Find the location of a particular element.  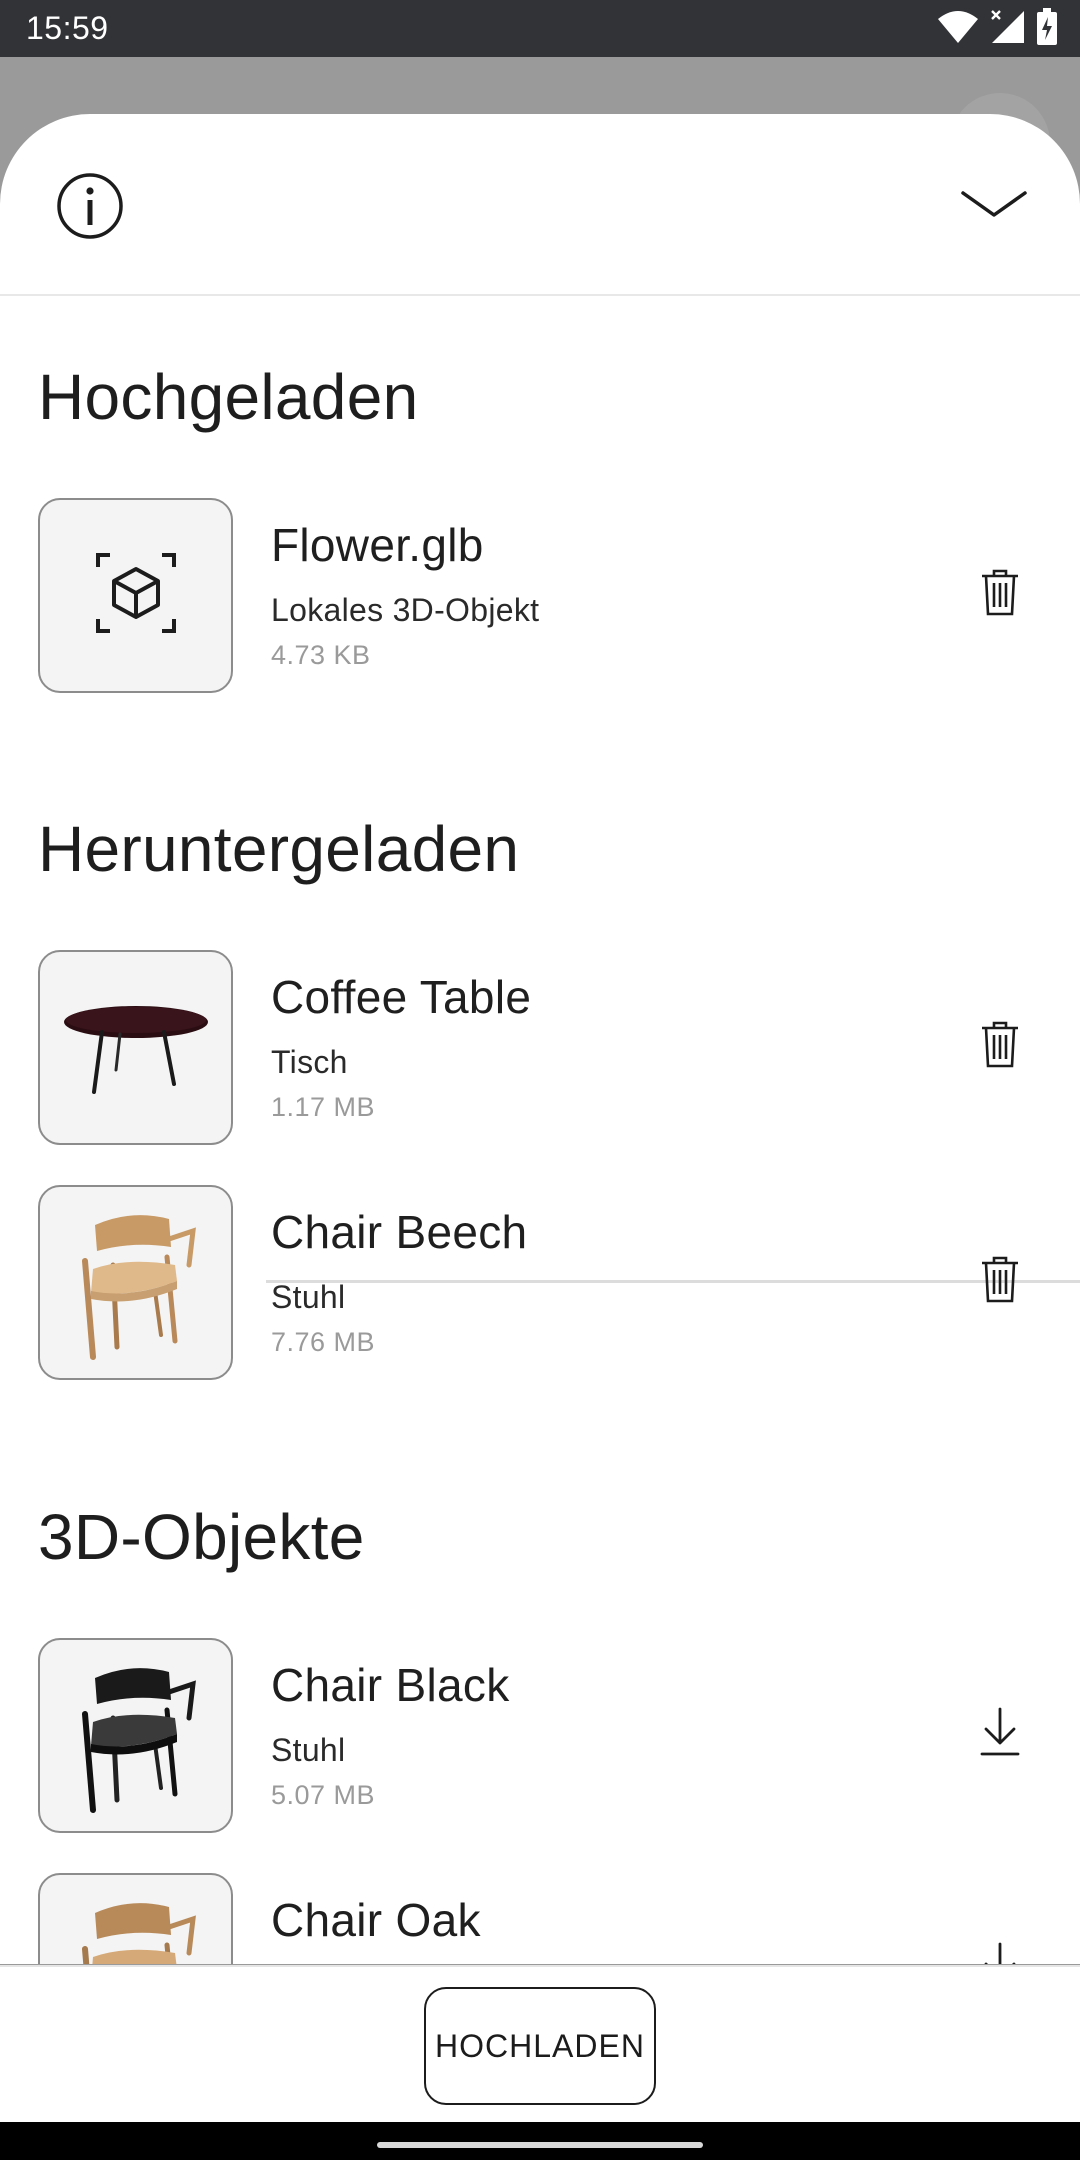

signal-icon is located at coordinates (1008, 29).